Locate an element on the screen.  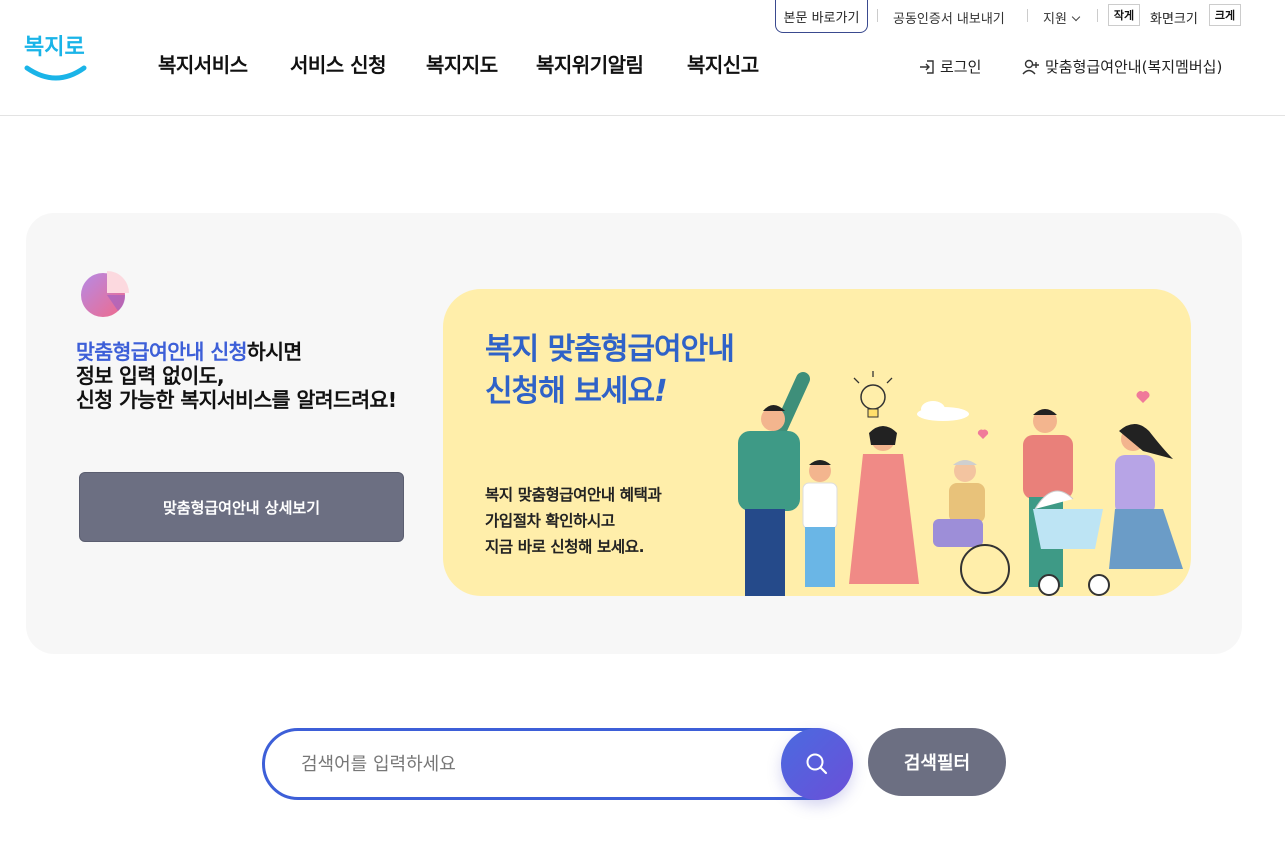
font-large-button: 크게 is located at coordinates (1225, 15).